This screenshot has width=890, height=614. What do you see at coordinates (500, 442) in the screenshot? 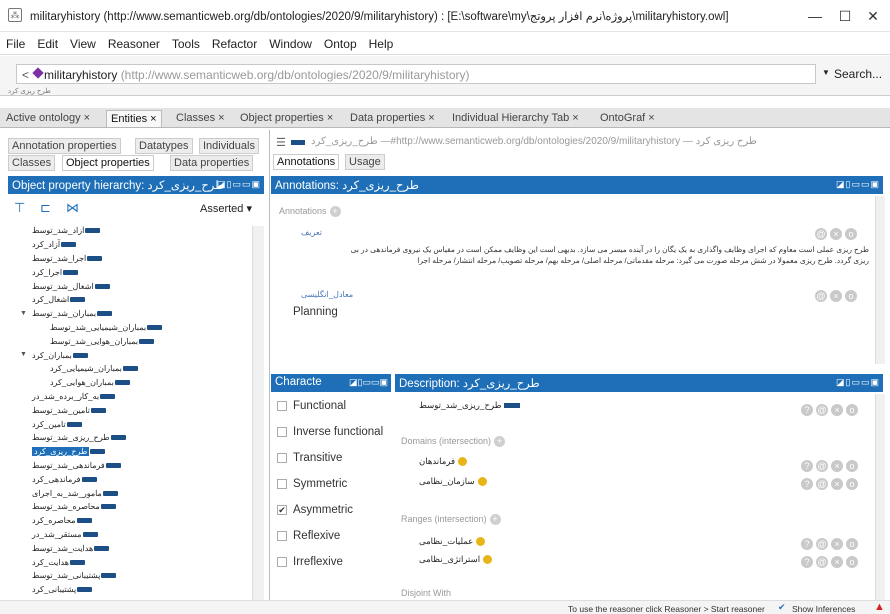
I see `add-domain-icon: +` at bounding box center [500, 442].